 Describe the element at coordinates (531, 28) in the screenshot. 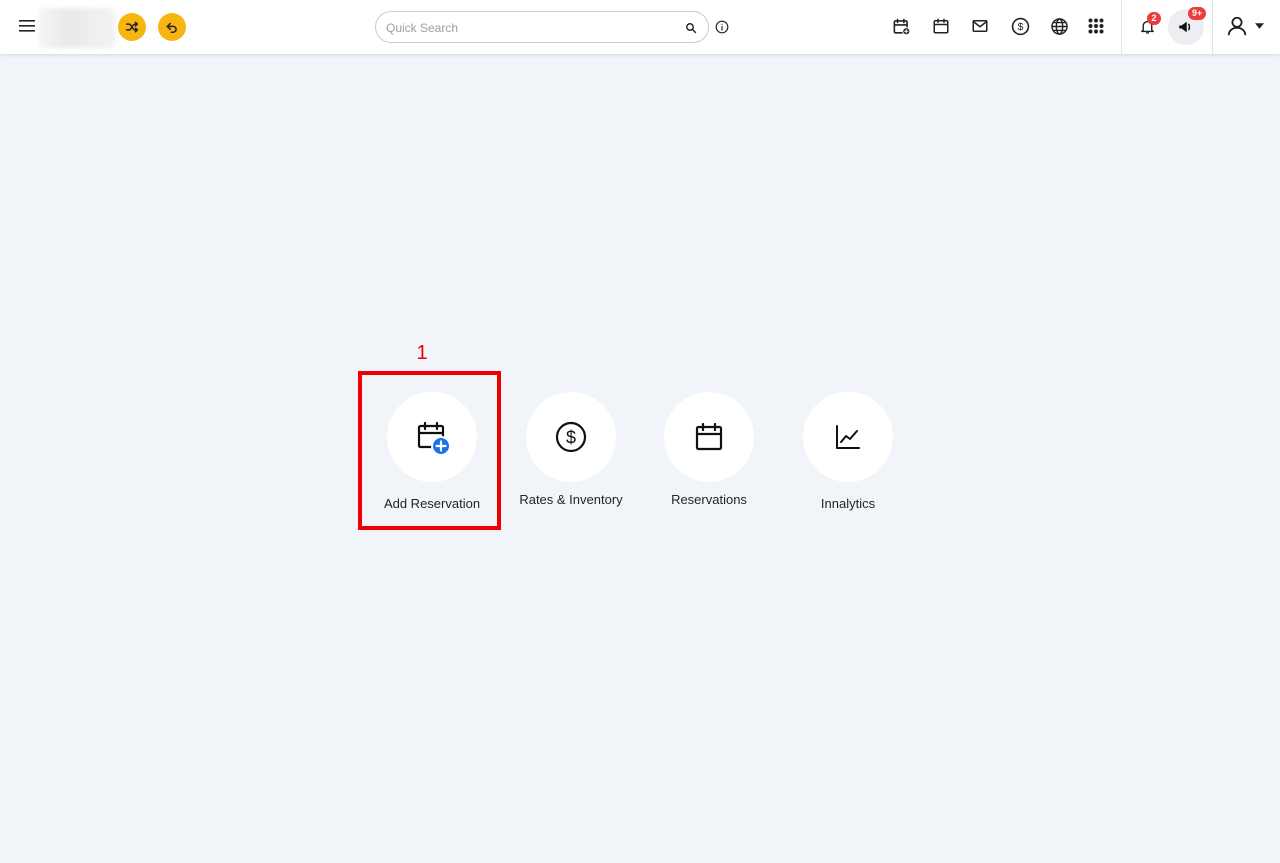

I see `search-input` at that location.